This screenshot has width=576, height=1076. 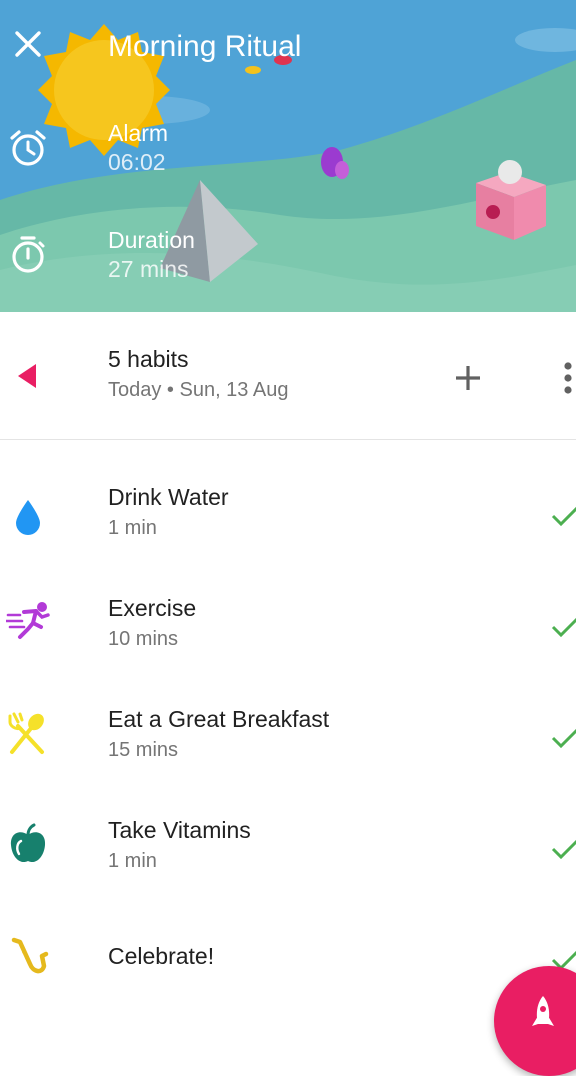 What do you see at coordinates (288, 626) in the screenshot?
I see `habit-item-exercise: Exercise 10 mins` at bounding box center [288, 626].